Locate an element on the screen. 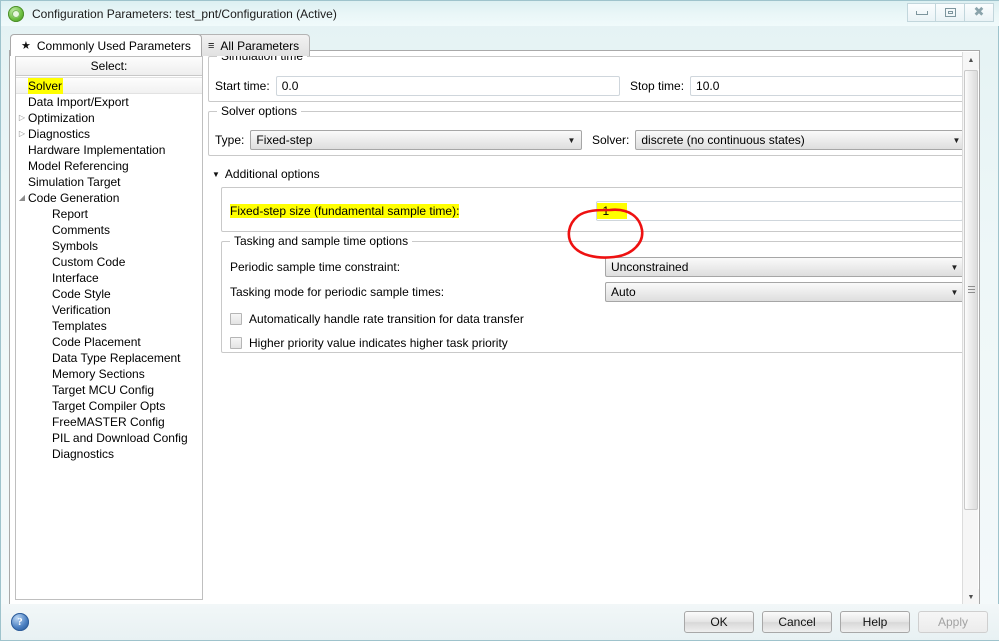 This screenshot has height=641, width=999. scrollbar-thumb is located at coordinates (971, 290).